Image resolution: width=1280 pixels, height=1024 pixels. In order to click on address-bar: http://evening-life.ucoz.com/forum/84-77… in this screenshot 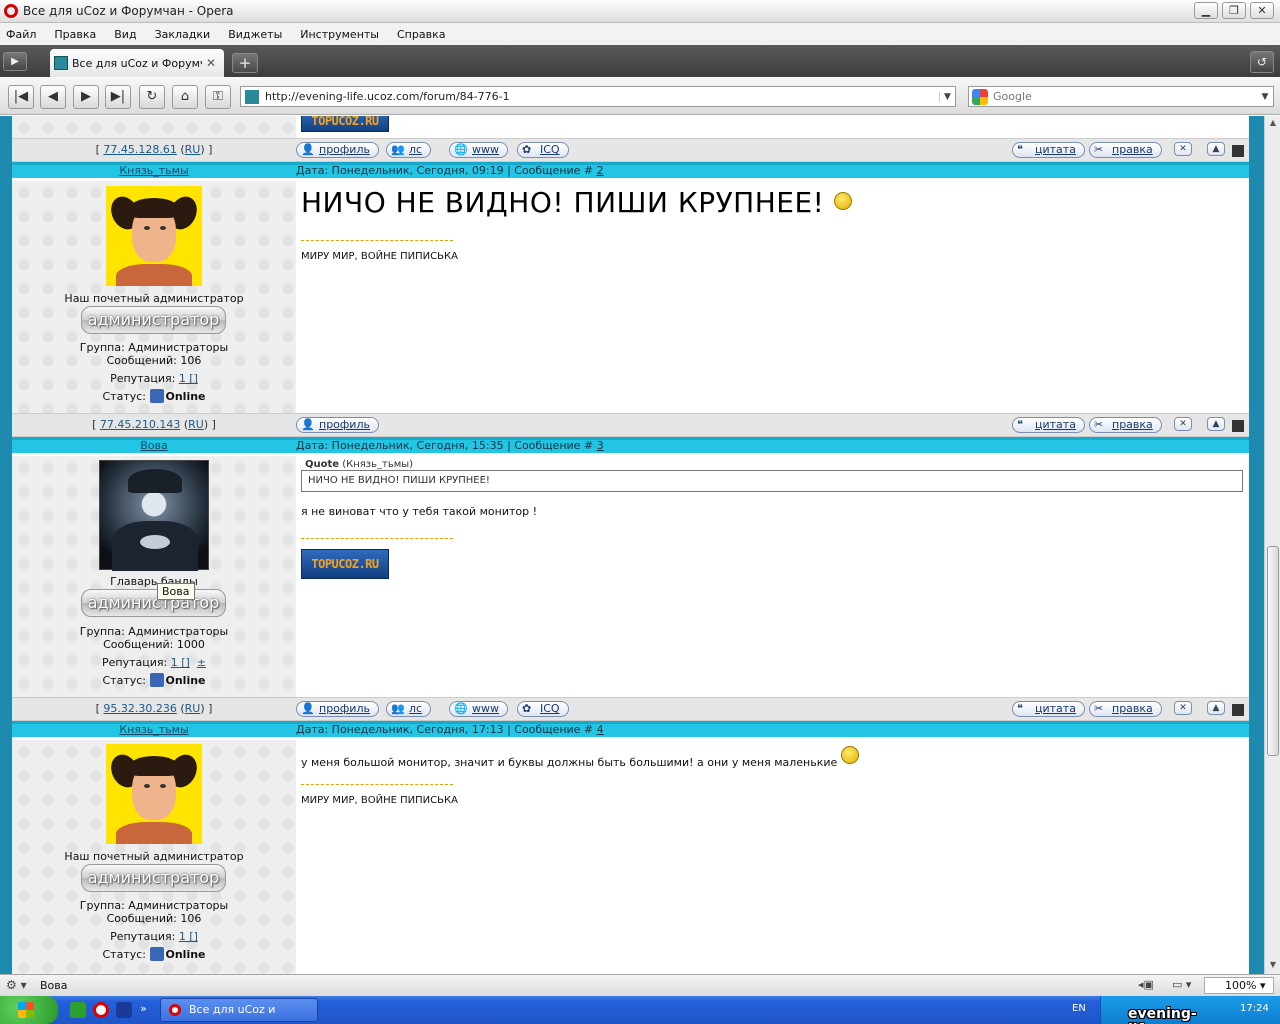, I will do `click(598, 96)`.